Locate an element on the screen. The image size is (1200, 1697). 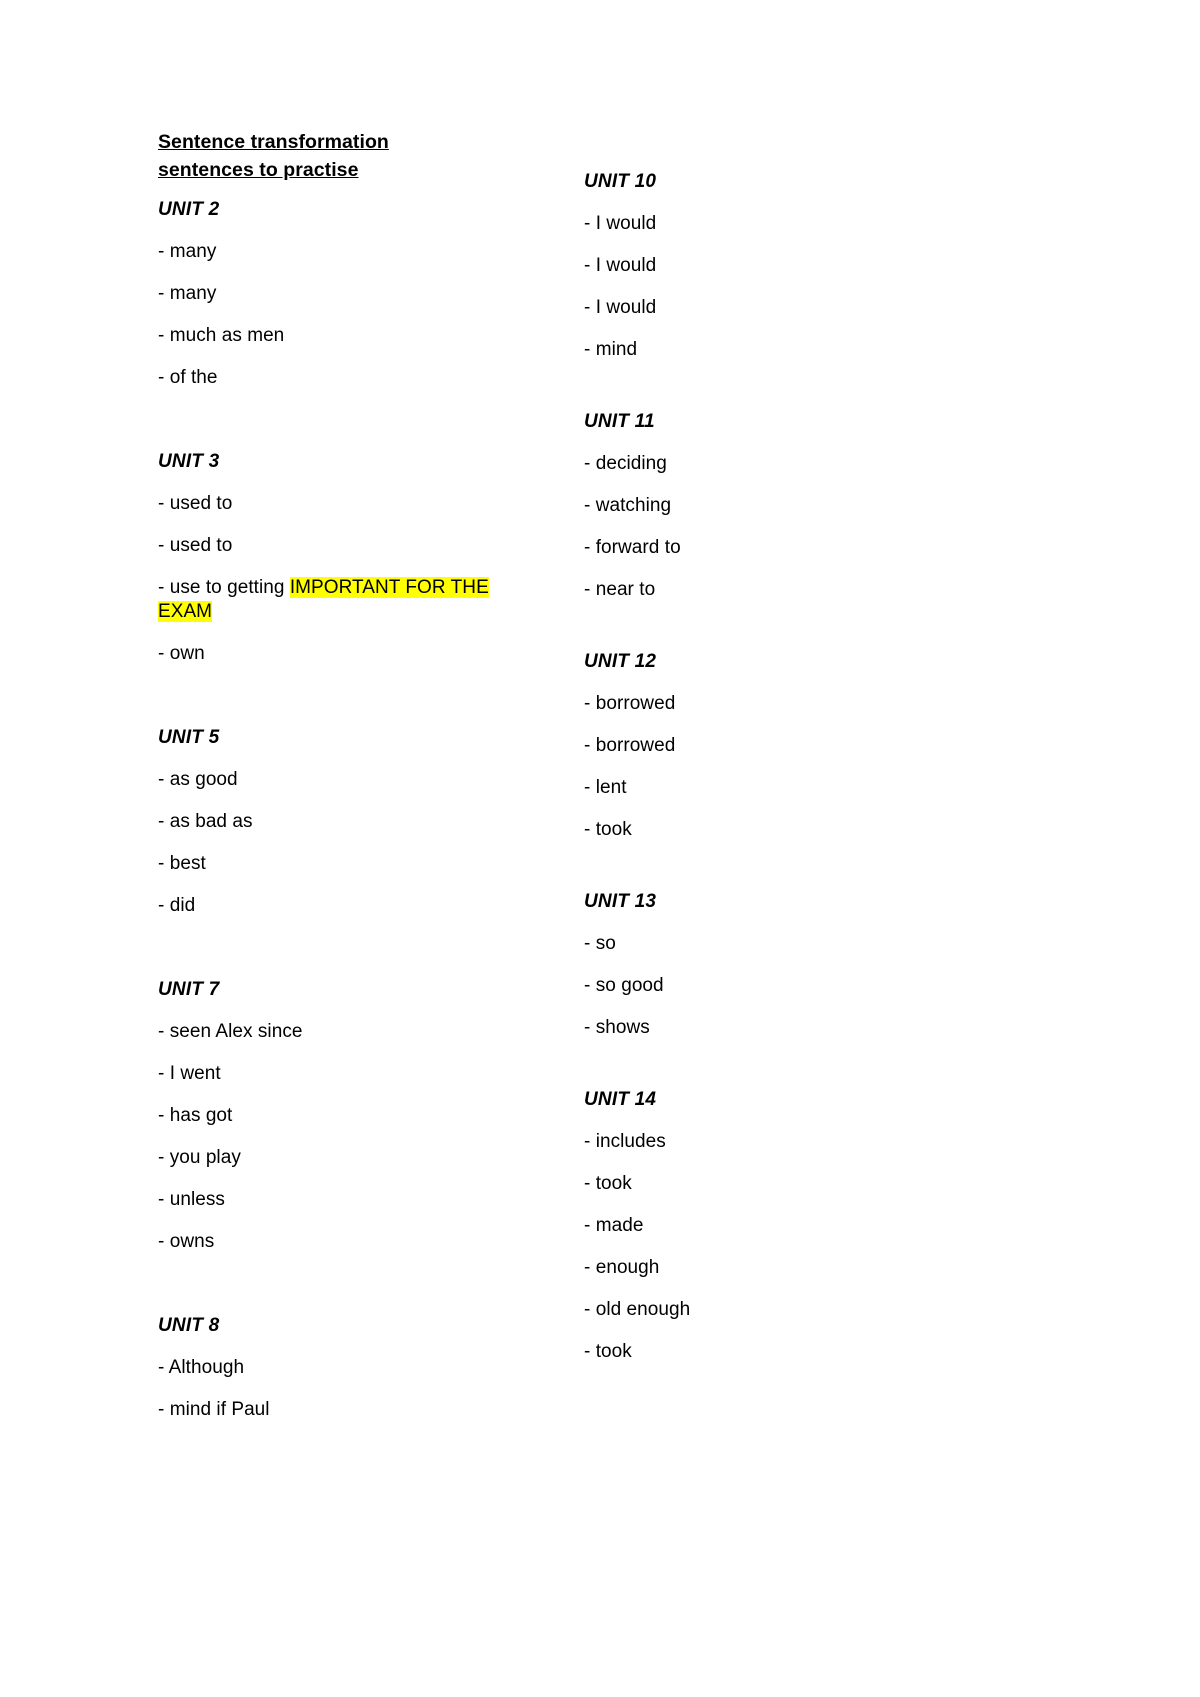
answer-item: - deciding is located at coordinates (754, 464).